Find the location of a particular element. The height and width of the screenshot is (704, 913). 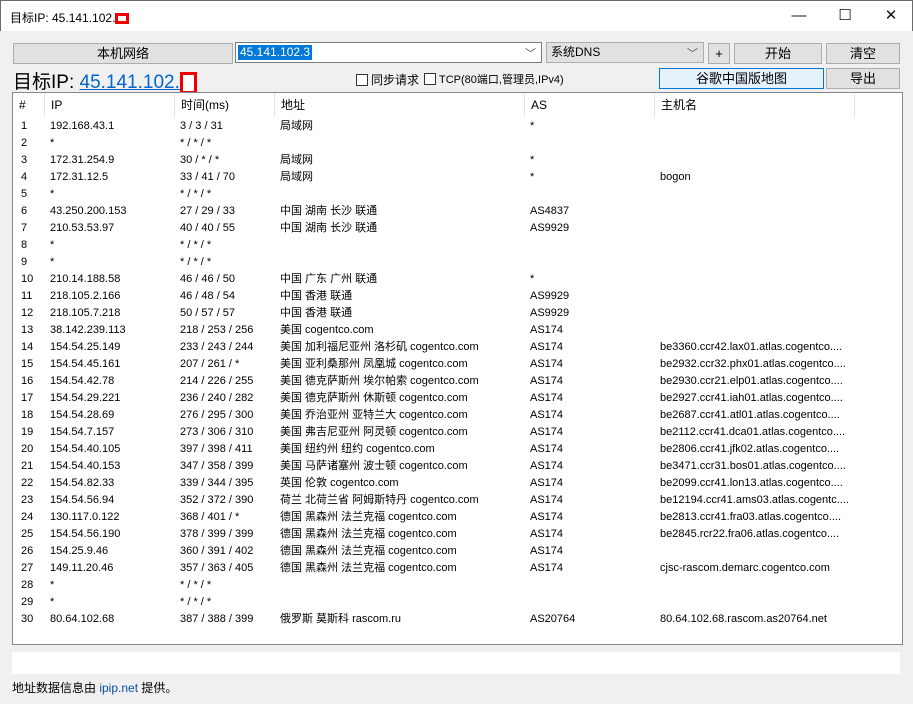

hop-index: 20 is located at coordinates (27, 449).